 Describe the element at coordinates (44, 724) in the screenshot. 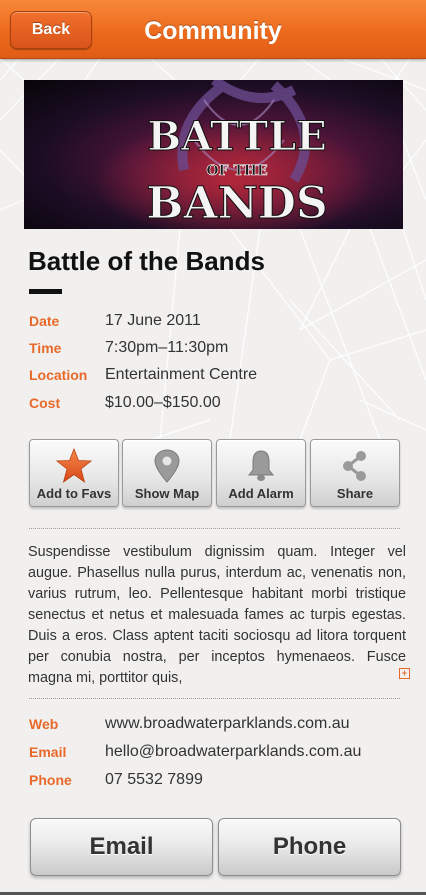

I see `contact-label: Web` at that location.